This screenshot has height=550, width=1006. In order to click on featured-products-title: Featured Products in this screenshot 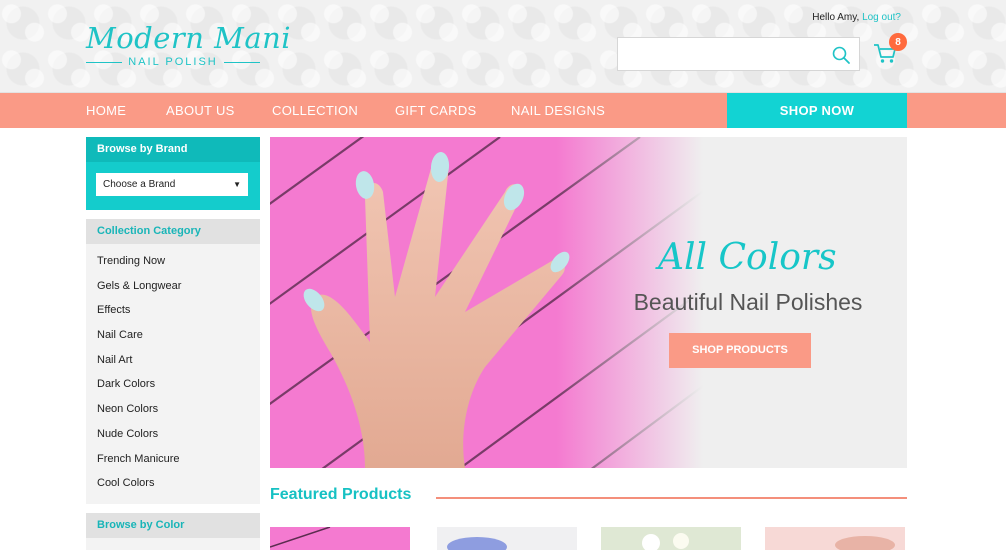, I will do `click(341, 494)`.